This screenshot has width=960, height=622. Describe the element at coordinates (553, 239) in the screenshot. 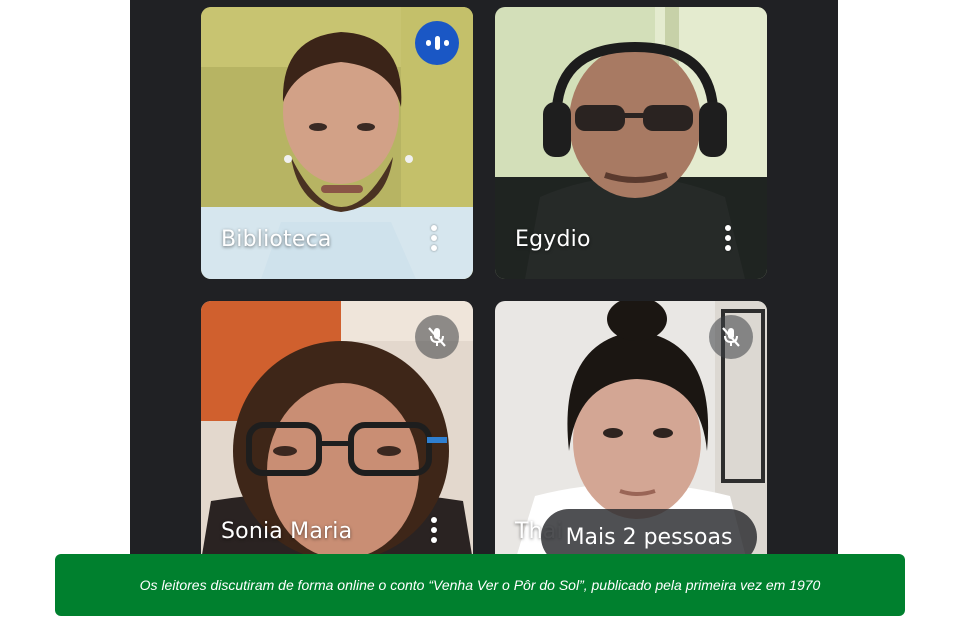

I see `participant-name: Egydio` at that location.